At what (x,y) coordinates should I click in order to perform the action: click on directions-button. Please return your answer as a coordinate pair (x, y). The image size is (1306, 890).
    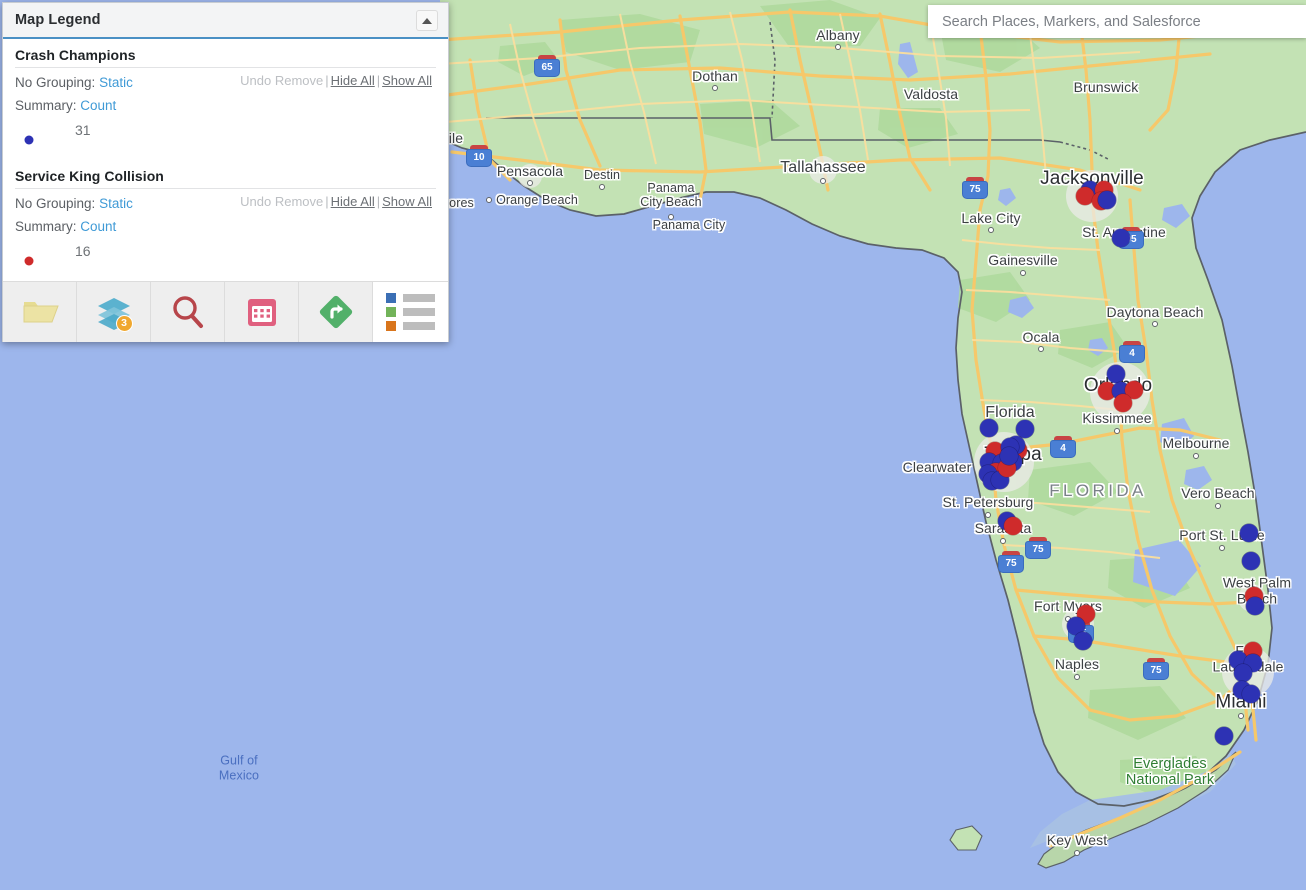
    Looking at the image, I should click on (336, 312).